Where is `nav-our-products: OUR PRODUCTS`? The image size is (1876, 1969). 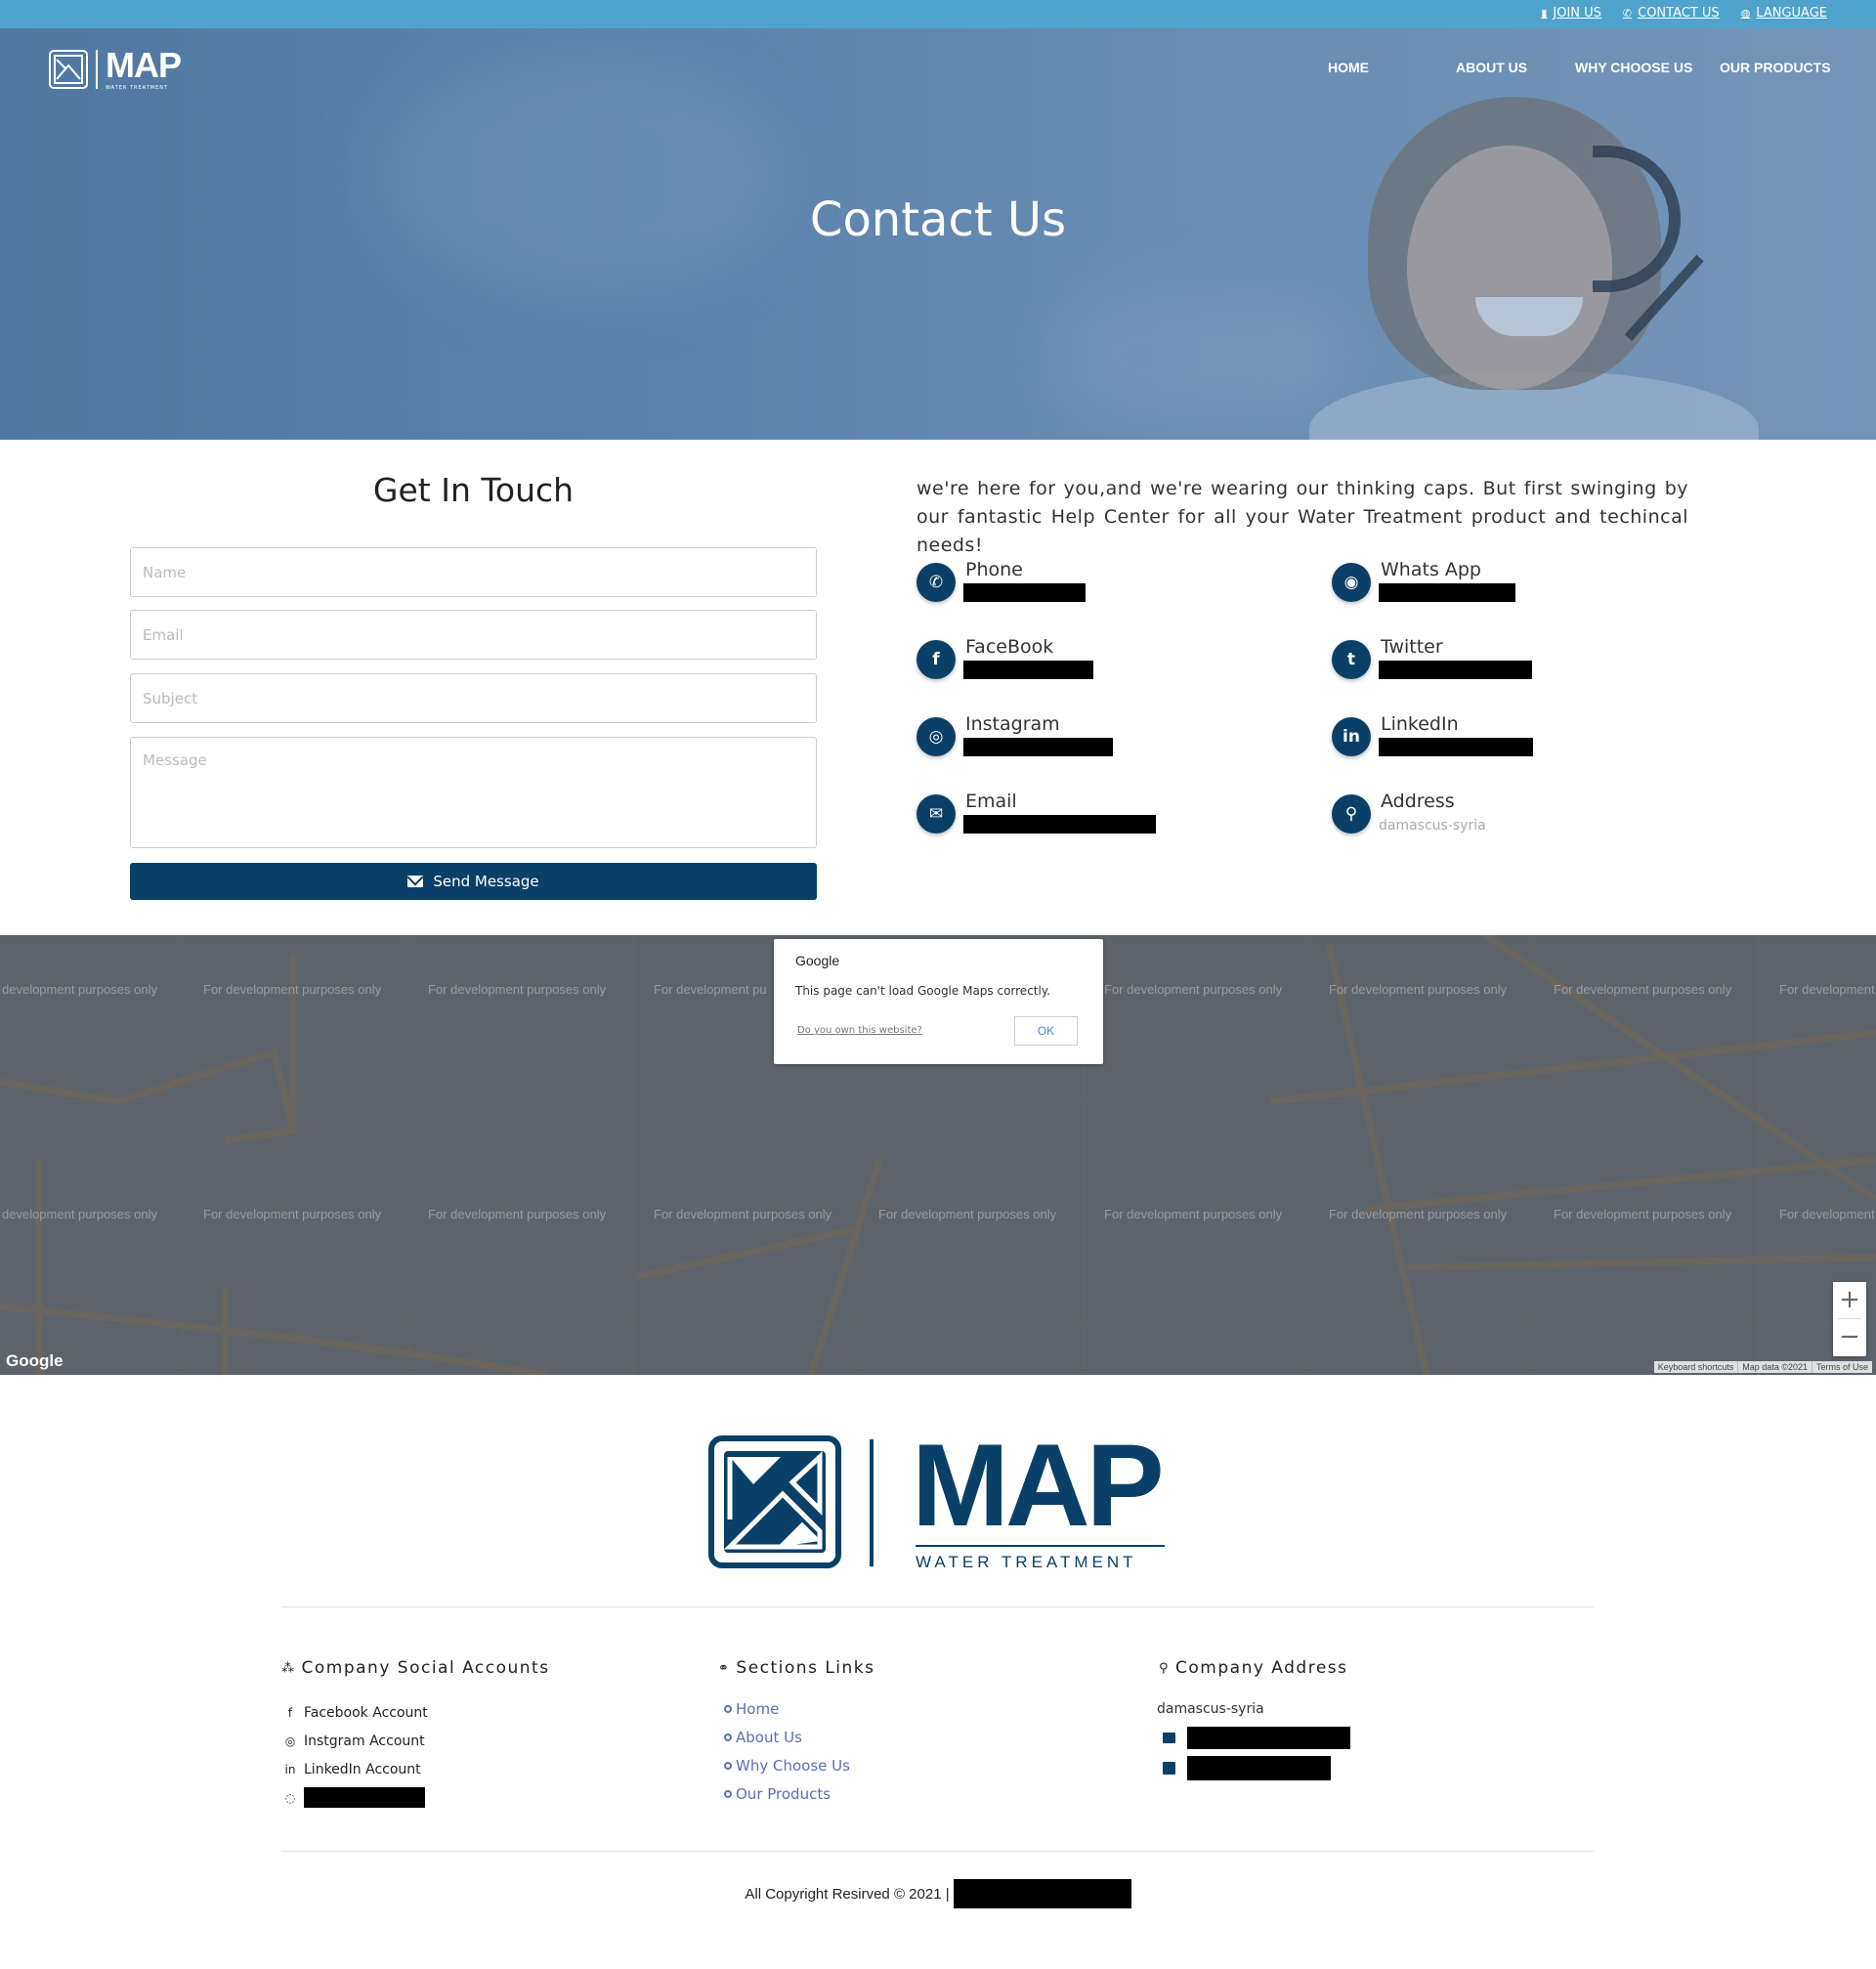
nav-our-products: OUR PRODUCTS is located at coordinates (1775, 67).